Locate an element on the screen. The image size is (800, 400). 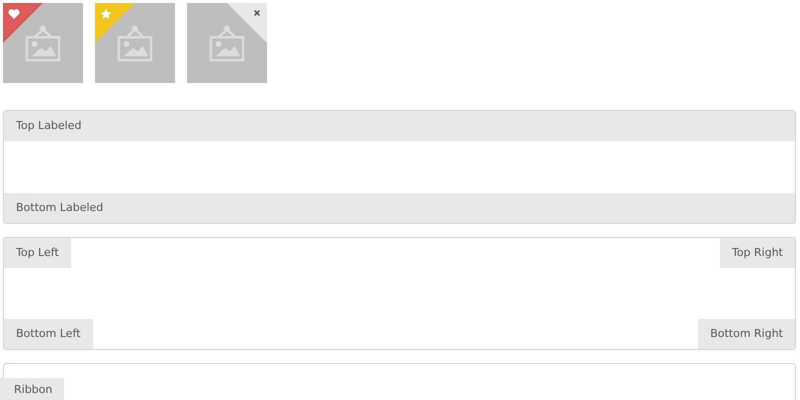
corner-label: Top Right is located at coordinates (757, 253).